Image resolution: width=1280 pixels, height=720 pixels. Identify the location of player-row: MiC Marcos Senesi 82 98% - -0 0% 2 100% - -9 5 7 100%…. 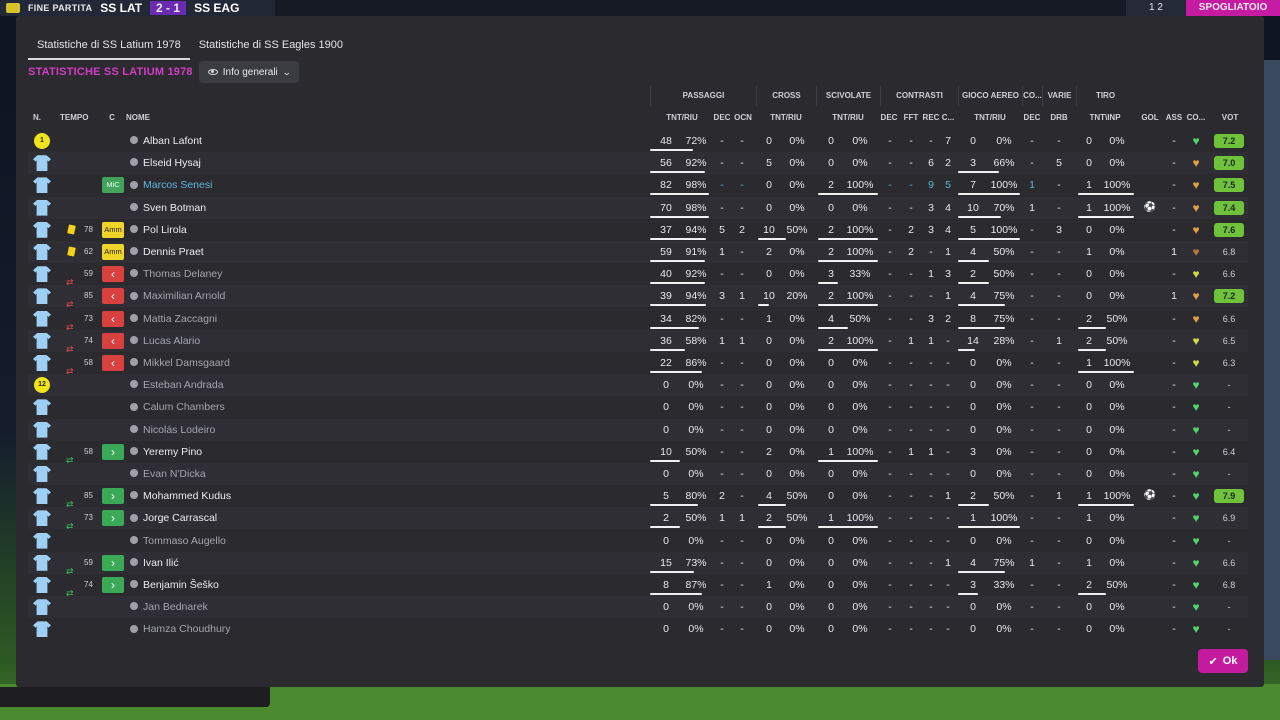
(638, 185).